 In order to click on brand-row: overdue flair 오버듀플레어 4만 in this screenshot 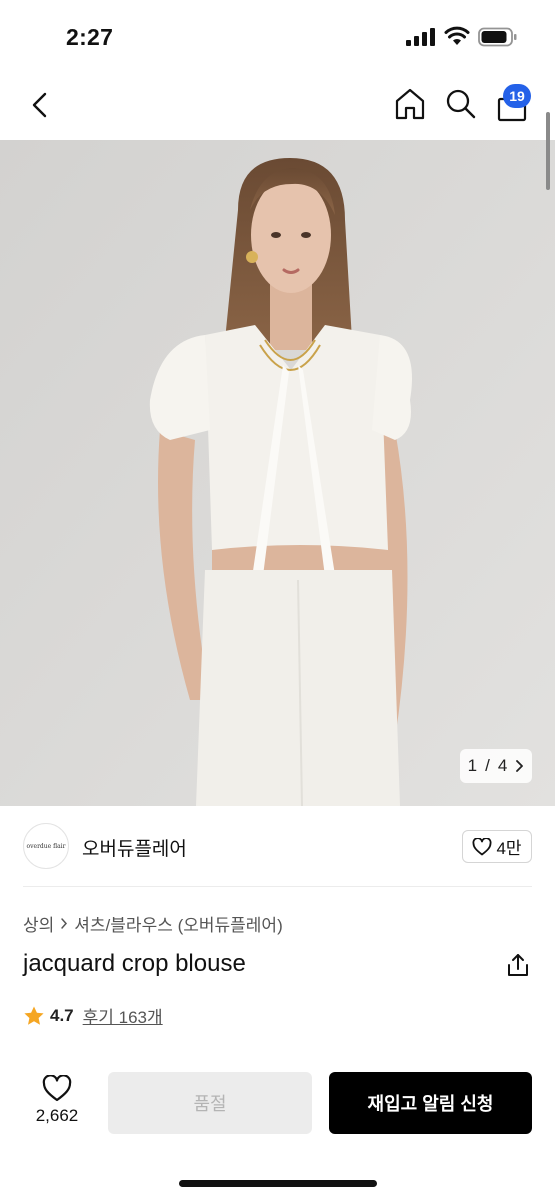, I will do `click(277, 846)`.